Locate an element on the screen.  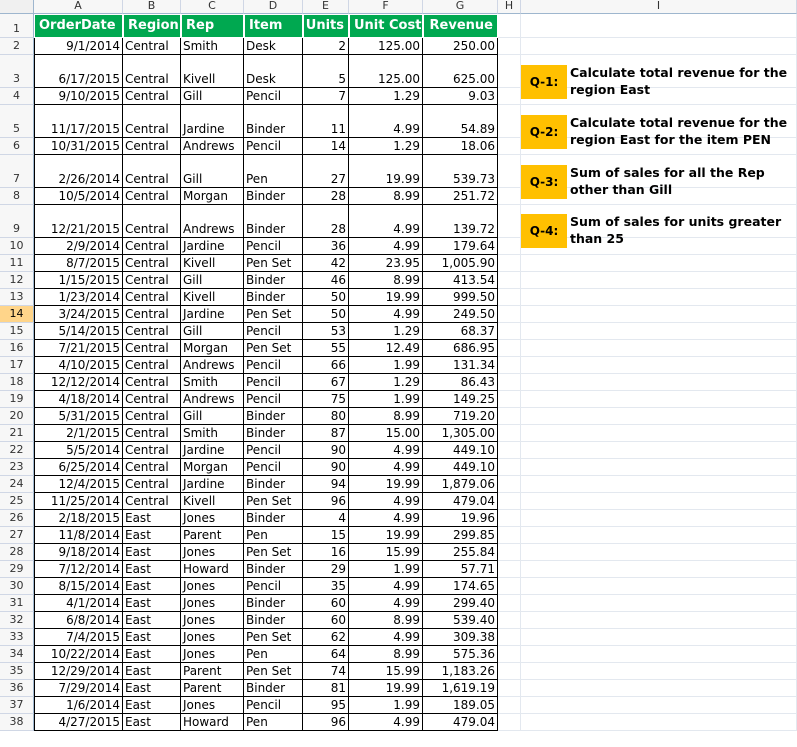
table-cell: 299.85 is located at coordinates (460, 535).